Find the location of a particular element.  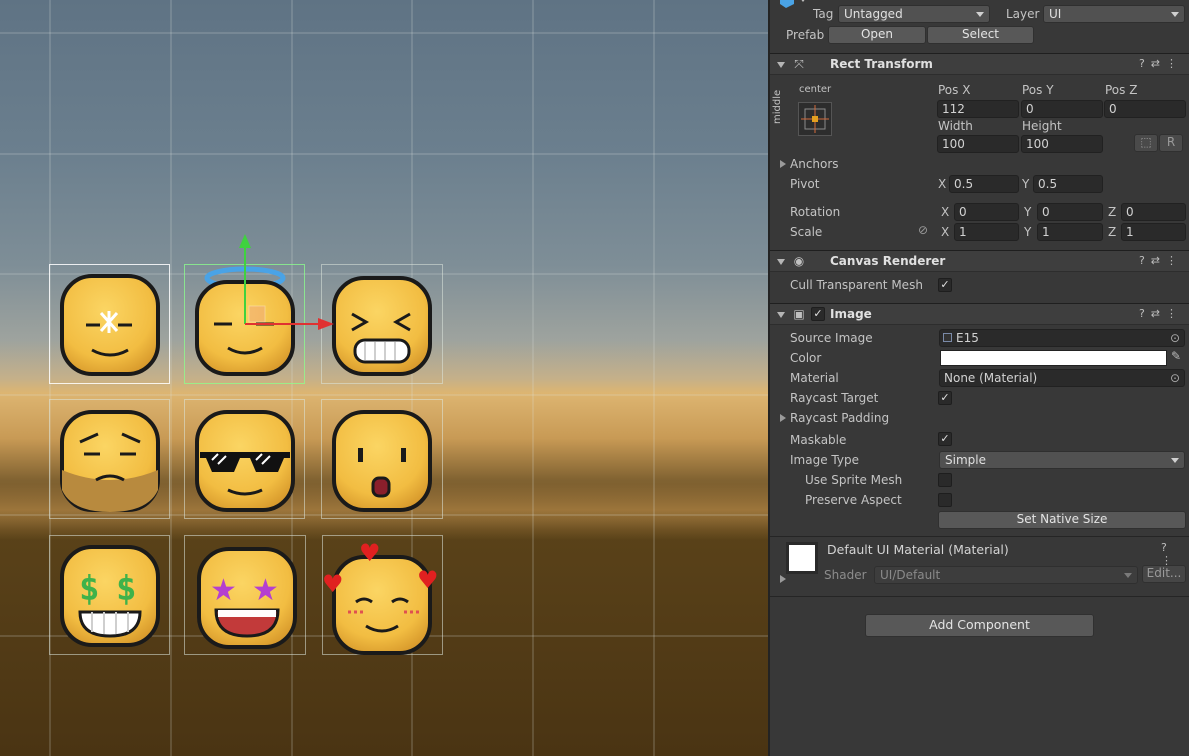

image-type-dropdown: Simple is located at coordinates (1062, 460).